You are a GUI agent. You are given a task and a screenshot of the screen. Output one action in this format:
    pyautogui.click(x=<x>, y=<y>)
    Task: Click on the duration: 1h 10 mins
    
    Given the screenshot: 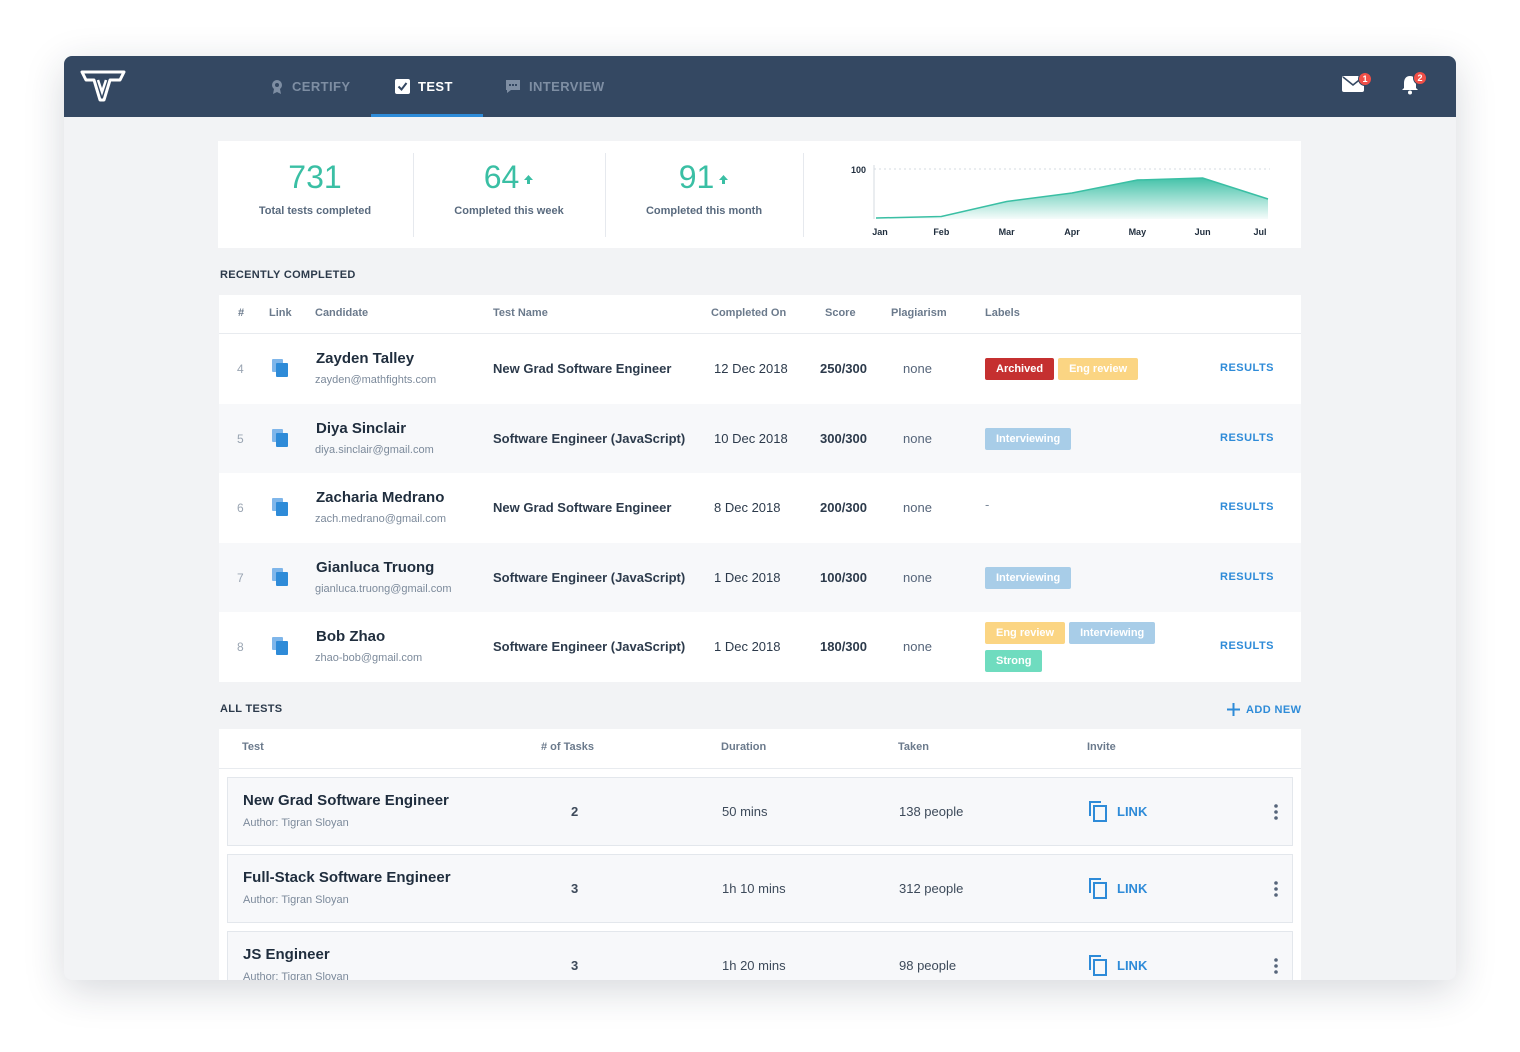 What is the action you would take?
    pyautogui.click(x=754, y=888)
    